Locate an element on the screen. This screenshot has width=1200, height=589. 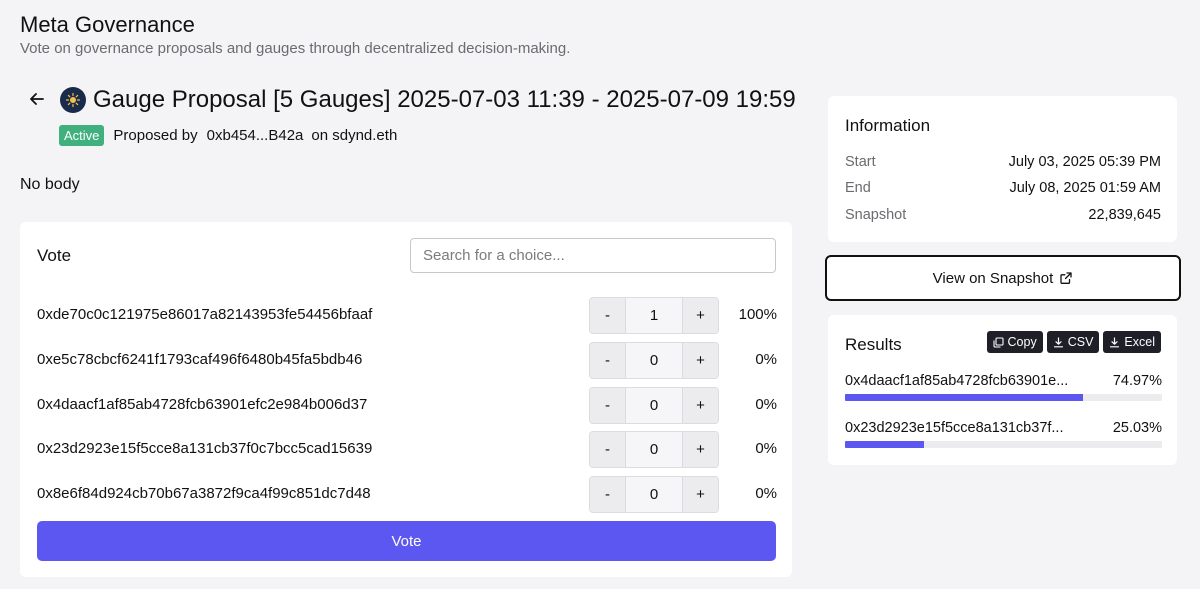
csv-label: CSV is located at coordinates (1080, 342).